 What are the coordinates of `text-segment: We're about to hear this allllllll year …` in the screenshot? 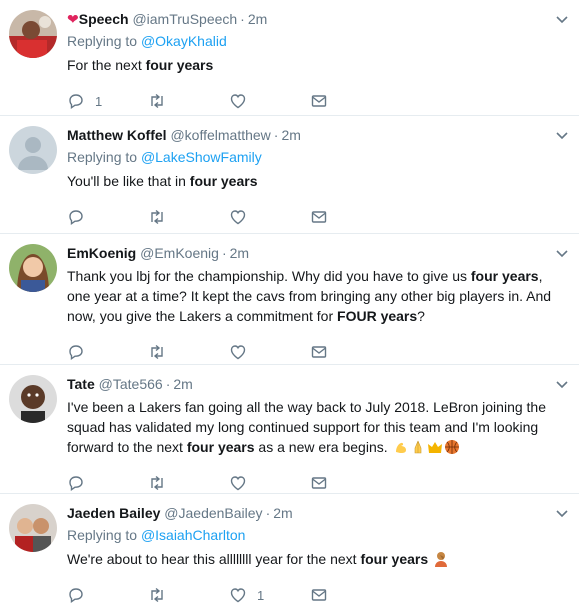 It's located at (214, 559).